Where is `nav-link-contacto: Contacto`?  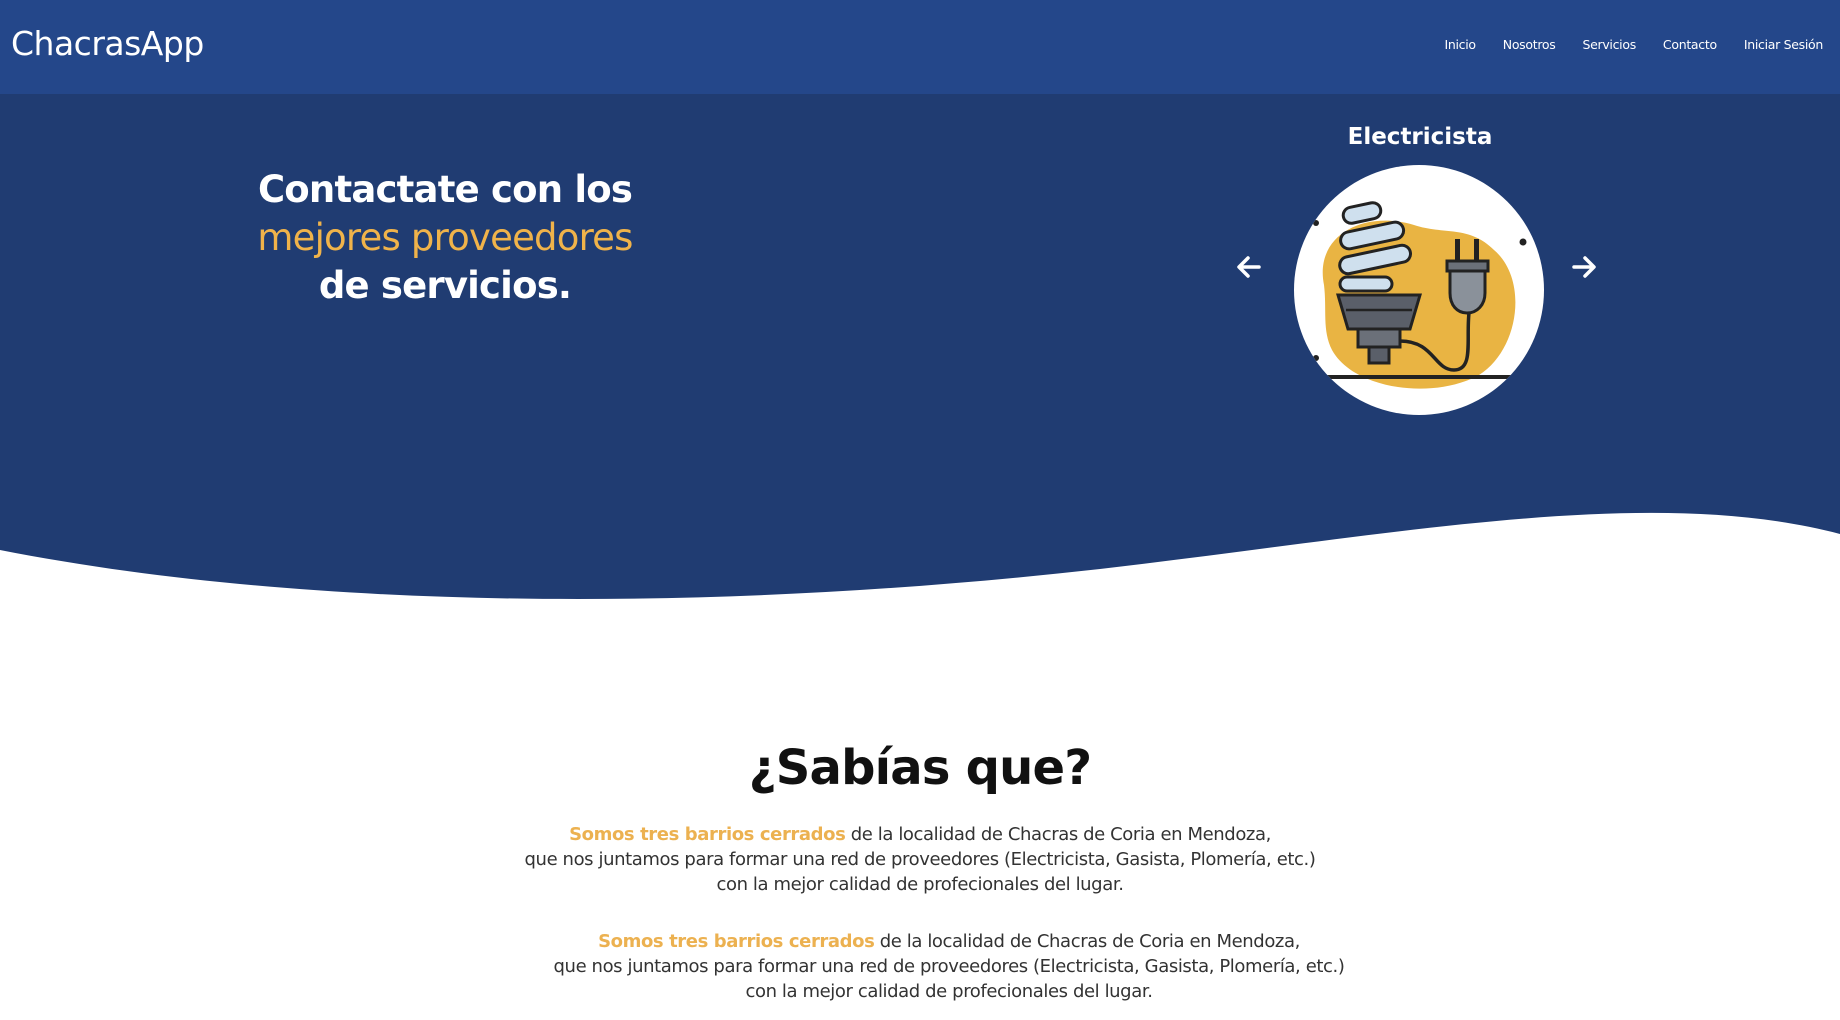 nav-link-contacto: Contacto is located at coordinates (1690, 44).